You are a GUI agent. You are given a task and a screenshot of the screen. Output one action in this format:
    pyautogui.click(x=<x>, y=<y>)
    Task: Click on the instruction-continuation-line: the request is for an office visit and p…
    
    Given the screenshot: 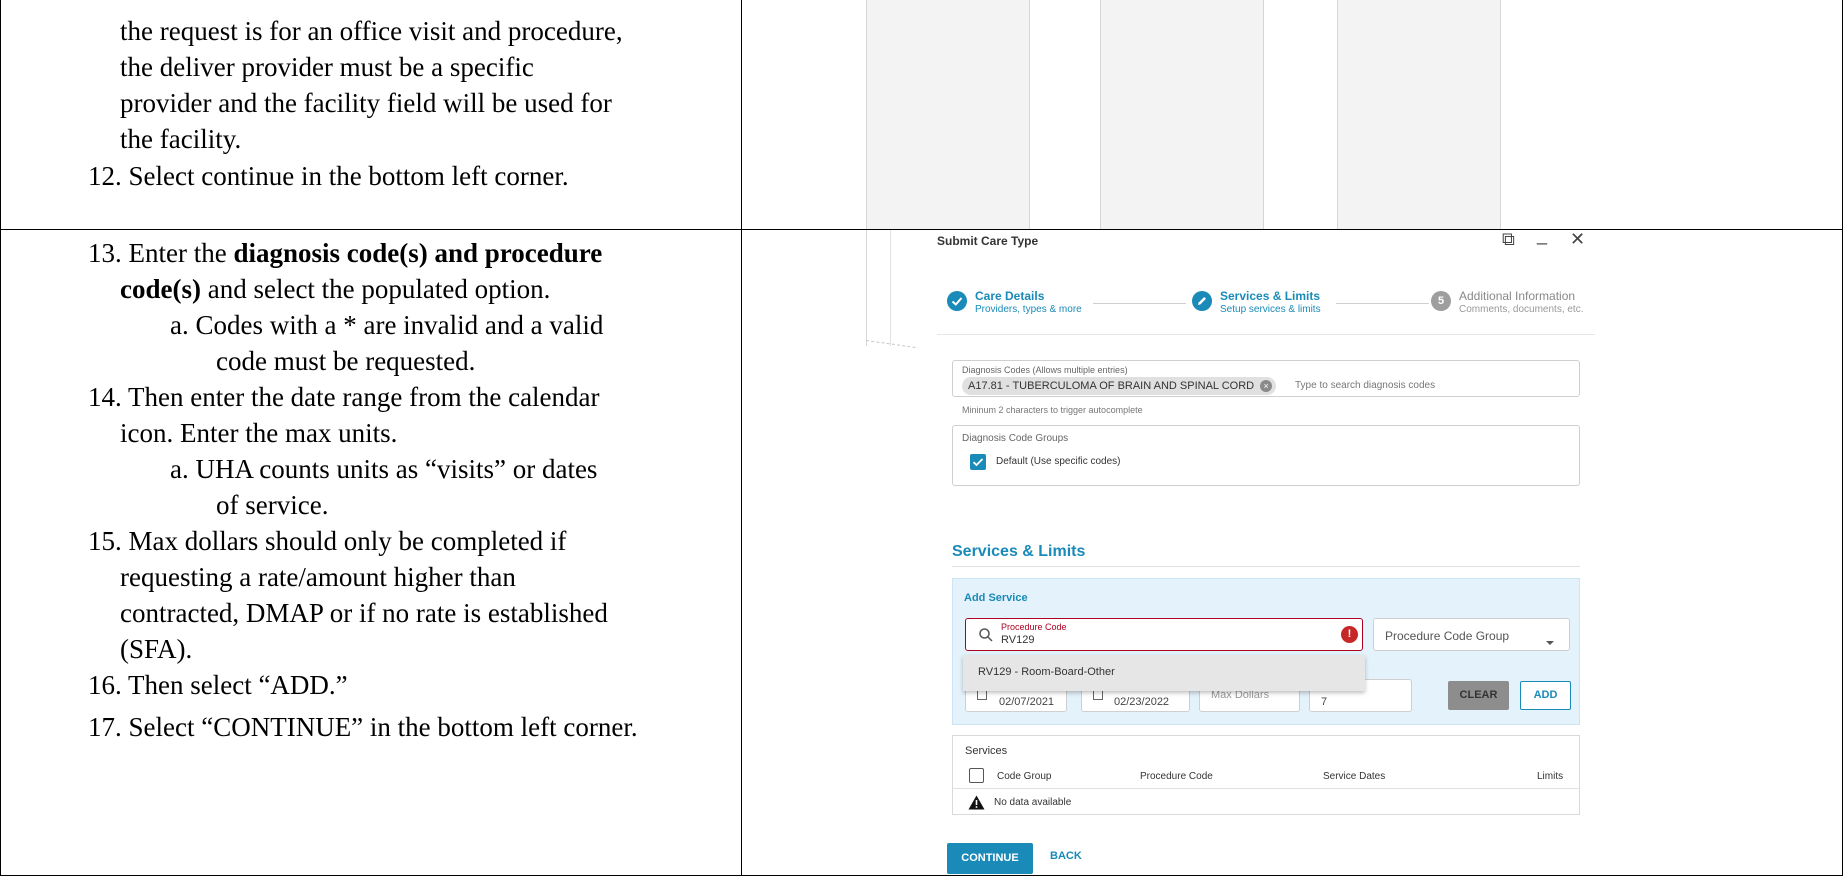 What is the action you would take?
    pyautogui.click(x=371, y=31)
    